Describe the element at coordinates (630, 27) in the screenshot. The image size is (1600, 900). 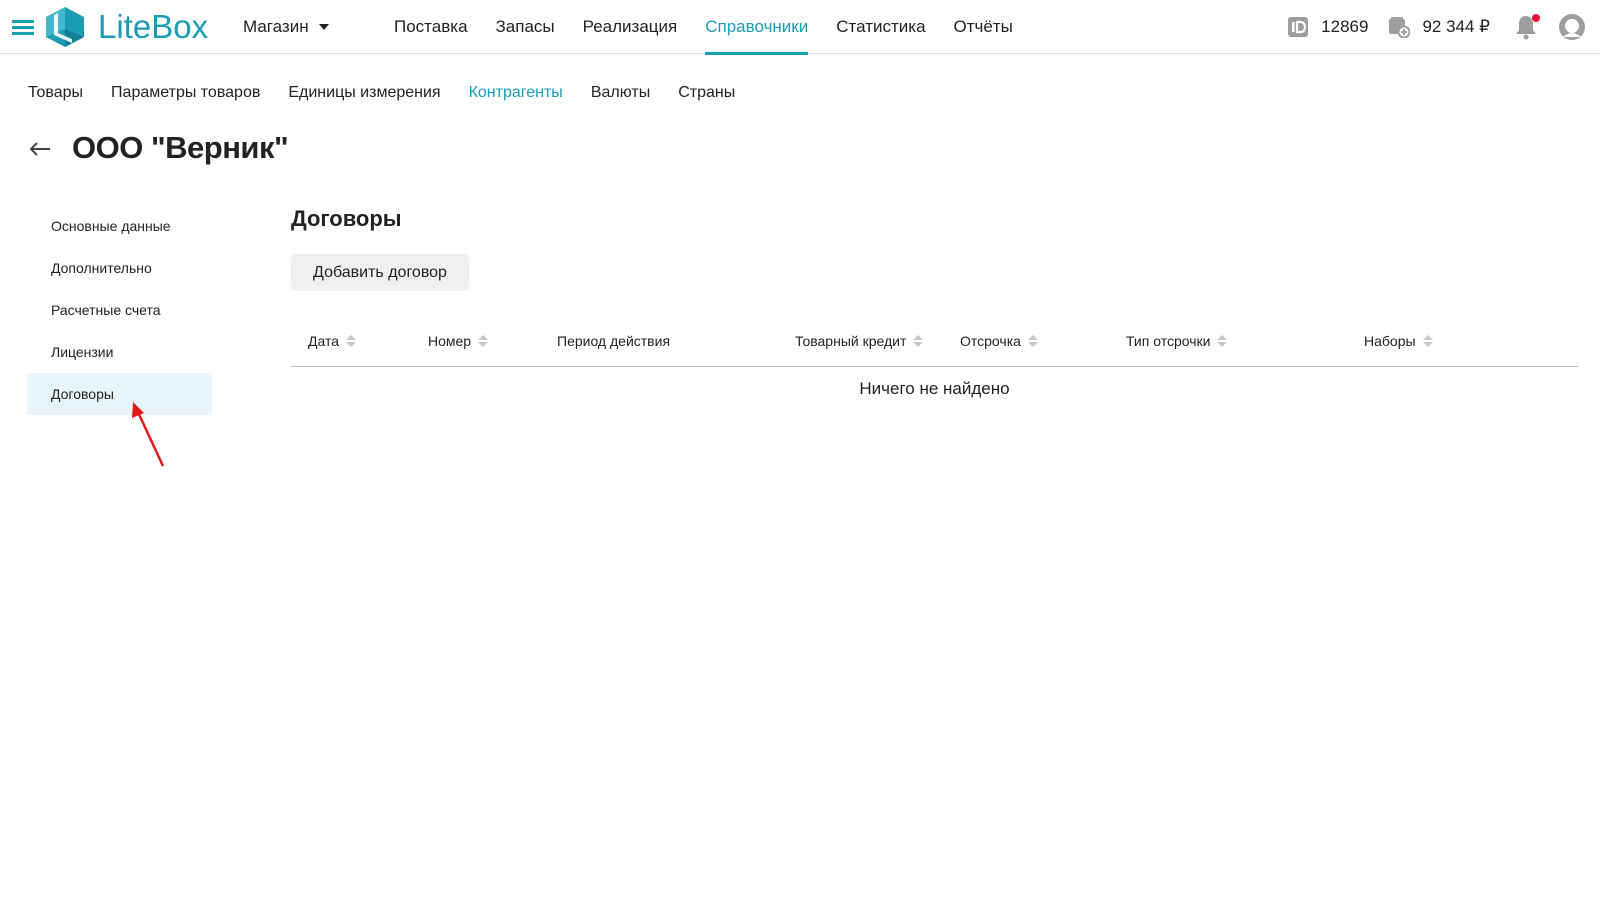
I see `nav-item-sales: Реализация` at that location.